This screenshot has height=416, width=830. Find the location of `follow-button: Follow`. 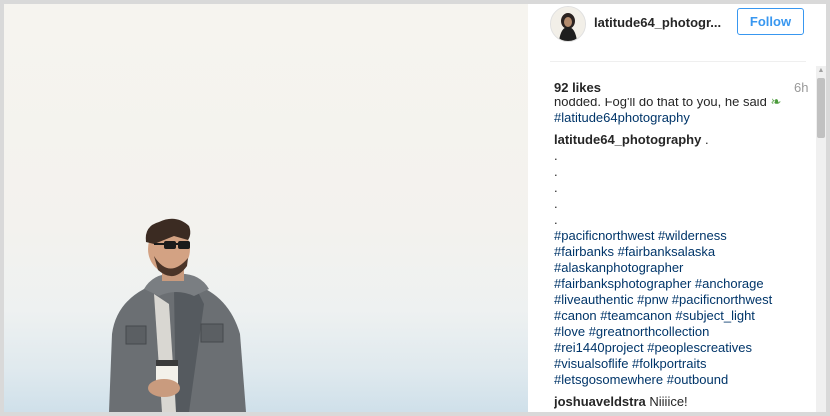

follow-button: Follow is located at coordinates (770, 21).